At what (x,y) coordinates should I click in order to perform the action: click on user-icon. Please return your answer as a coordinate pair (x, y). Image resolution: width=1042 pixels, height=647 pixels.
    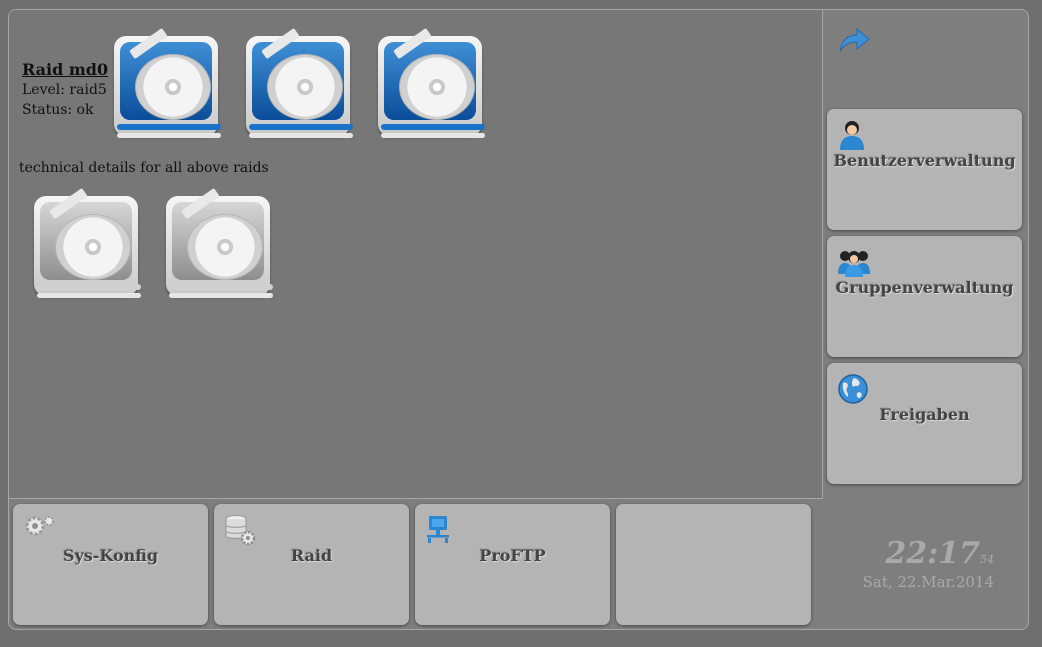
    Looking at the image, I should click on (852, 137).